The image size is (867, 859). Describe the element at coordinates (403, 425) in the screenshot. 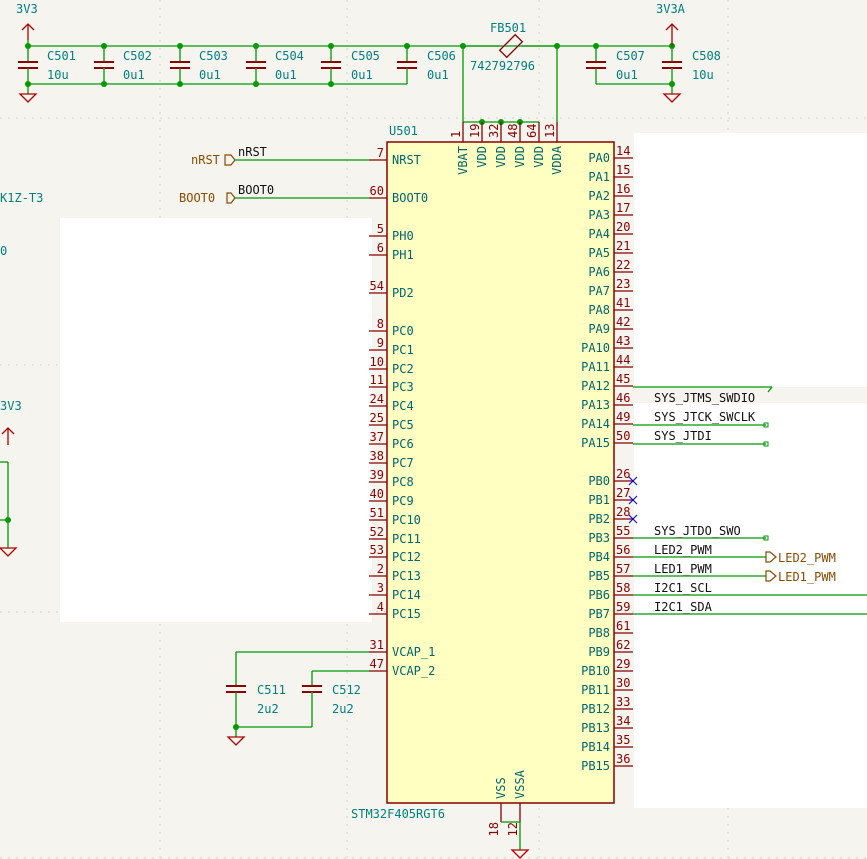

I see `pin-name: PC5` at that location.